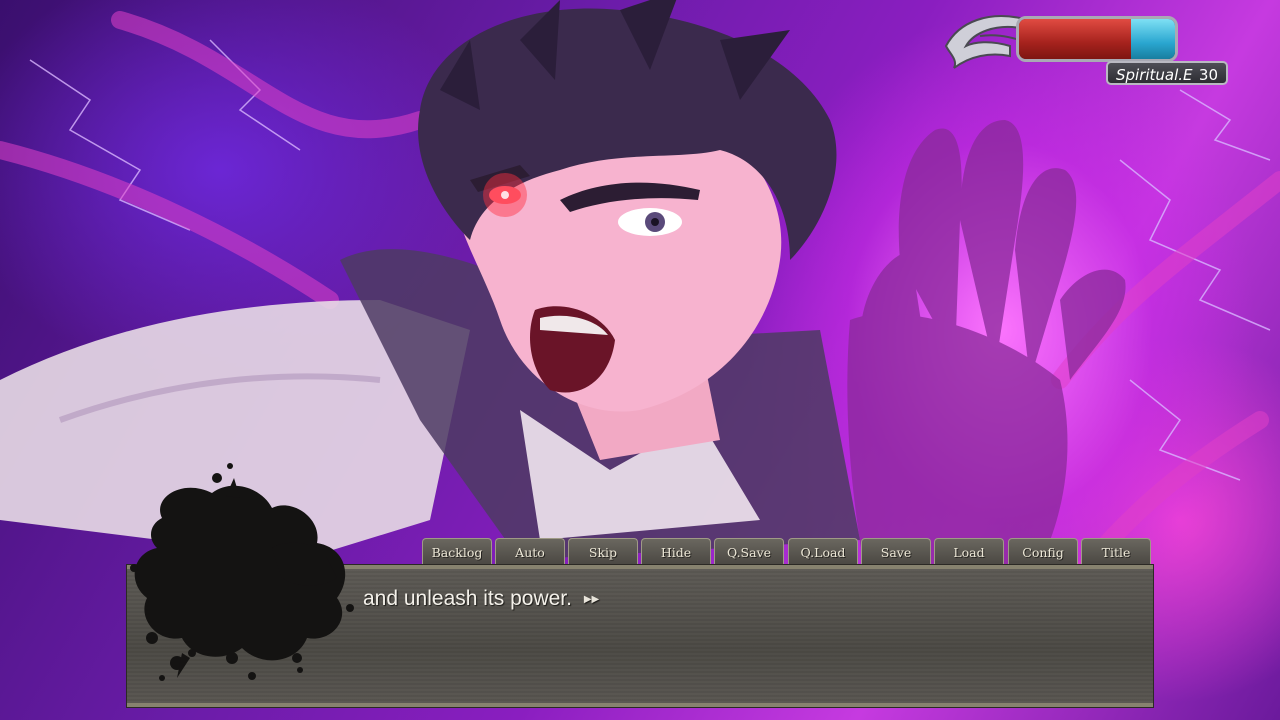 The width and height of the screenshot is (1280, 720). I want to click on backlog-button: Backlog, so click(457, 551).